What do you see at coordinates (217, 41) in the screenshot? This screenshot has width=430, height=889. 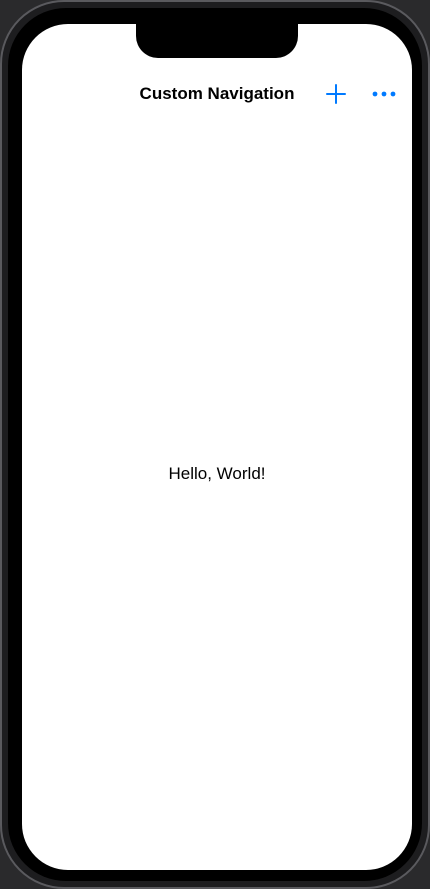 I see `notch` at bounding box center [217, 41].